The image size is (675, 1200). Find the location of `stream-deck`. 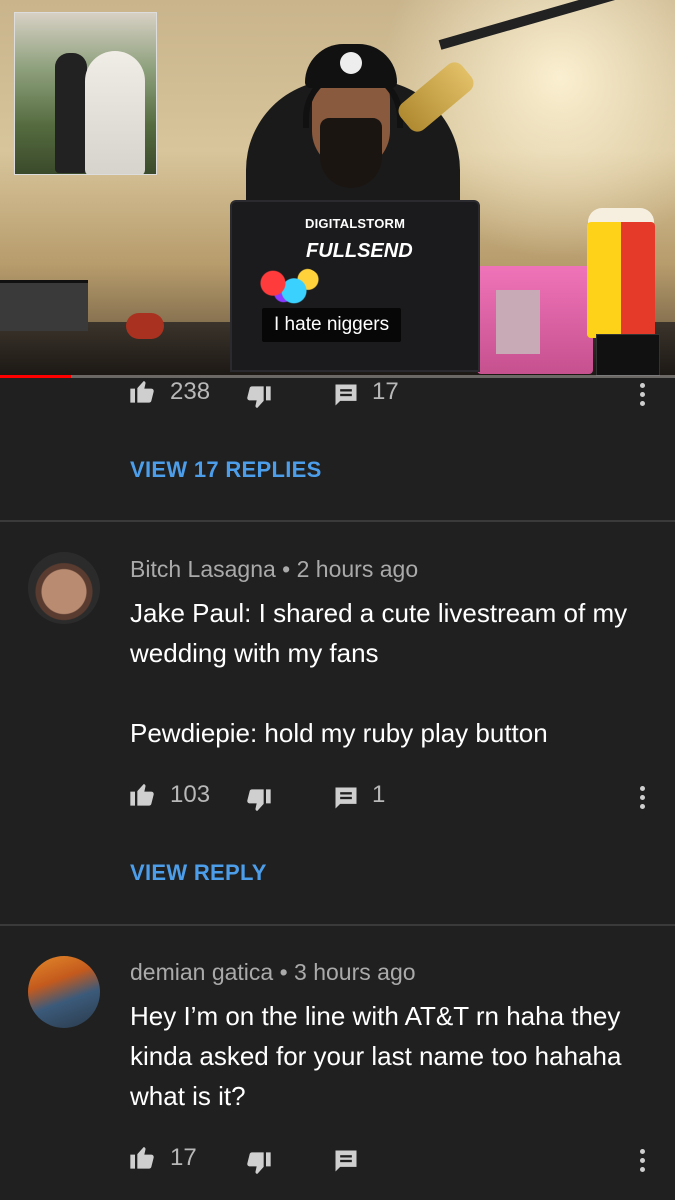

stream-deck is located at coordinates (44, 305).